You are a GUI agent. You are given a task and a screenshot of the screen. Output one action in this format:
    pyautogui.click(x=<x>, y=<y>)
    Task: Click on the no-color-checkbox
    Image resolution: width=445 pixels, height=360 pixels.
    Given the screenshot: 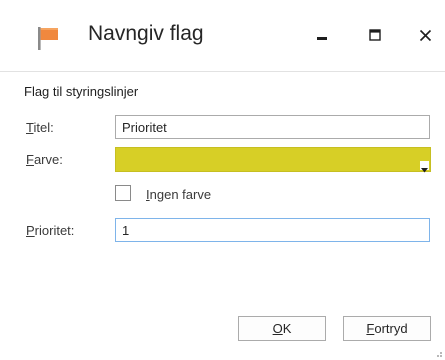 What is the action you would take?
    pyautogui.click(x=123, y=193)
    